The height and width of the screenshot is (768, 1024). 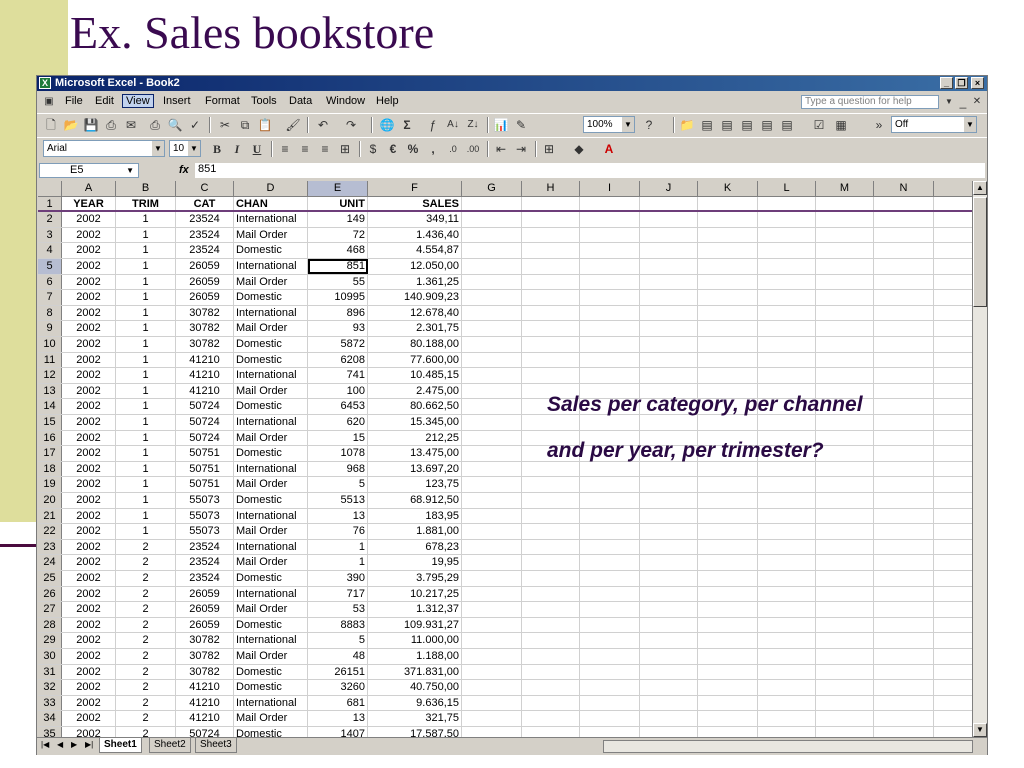 I want to click on grid-cell: 4.554,87, so click(x=415, y=250).